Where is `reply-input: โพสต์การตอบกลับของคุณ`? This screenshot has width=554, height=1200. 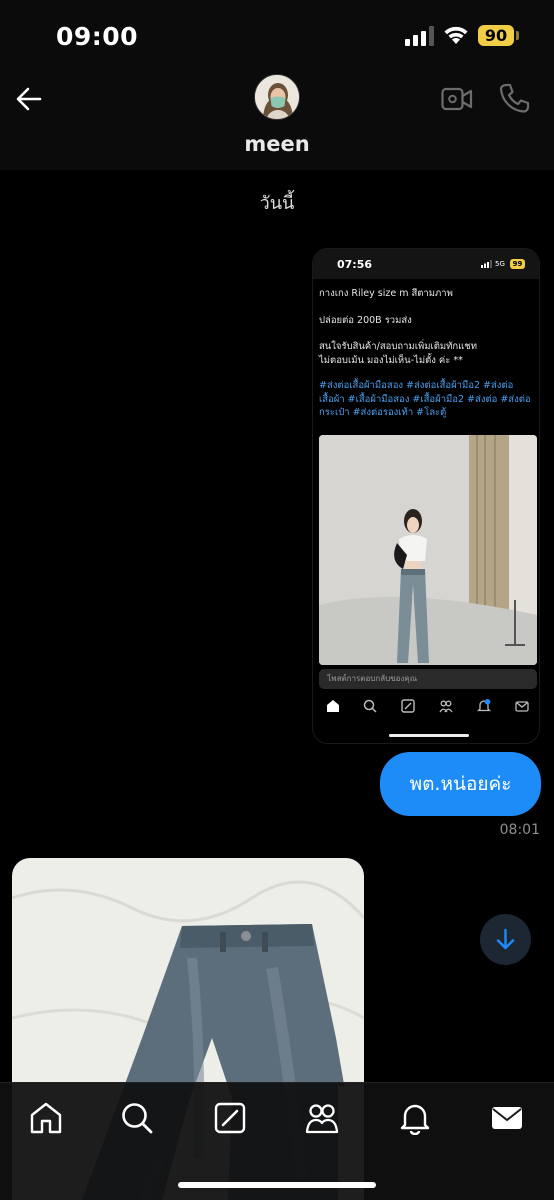
reply-input: โพสต์การตอบกลับของคุณ is located at coordinates (428, 679).